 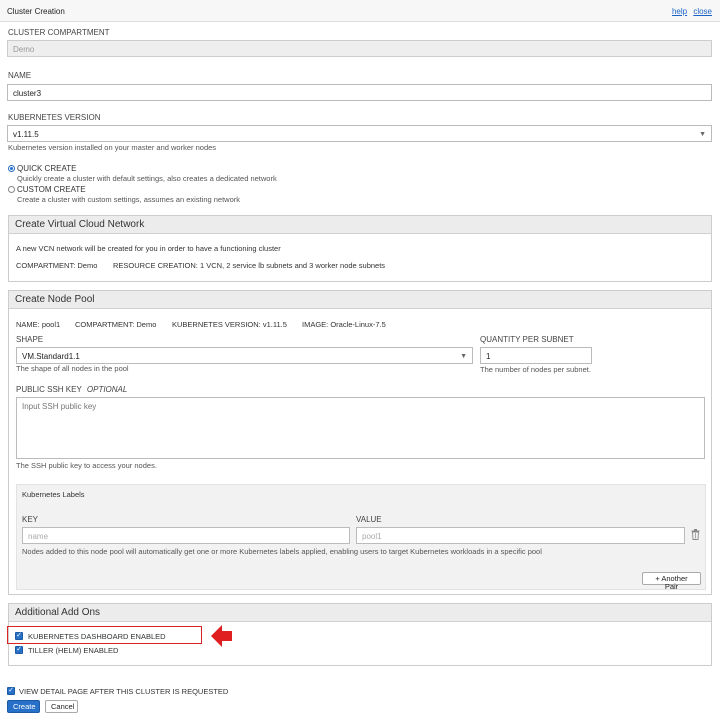 What do you see at coordinates (57, 265) in the screenshot?
I see `vcn-compartment: COMPARTMENT: Demo` at bounding box center [57, 265].